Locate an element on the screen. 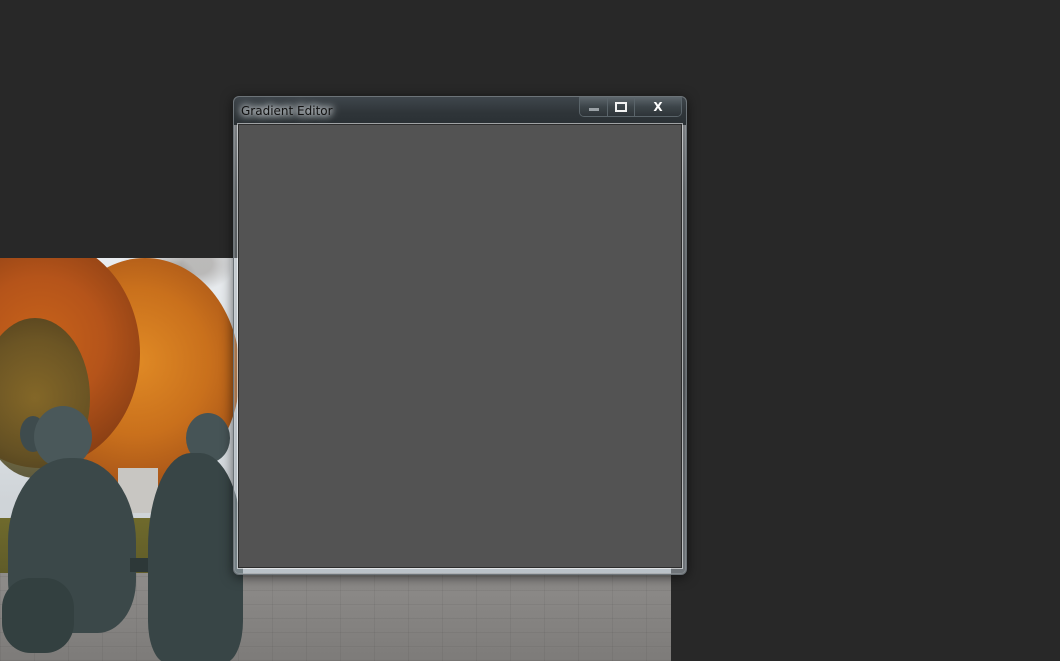  maximize-button is located at coordinates (621, 106).